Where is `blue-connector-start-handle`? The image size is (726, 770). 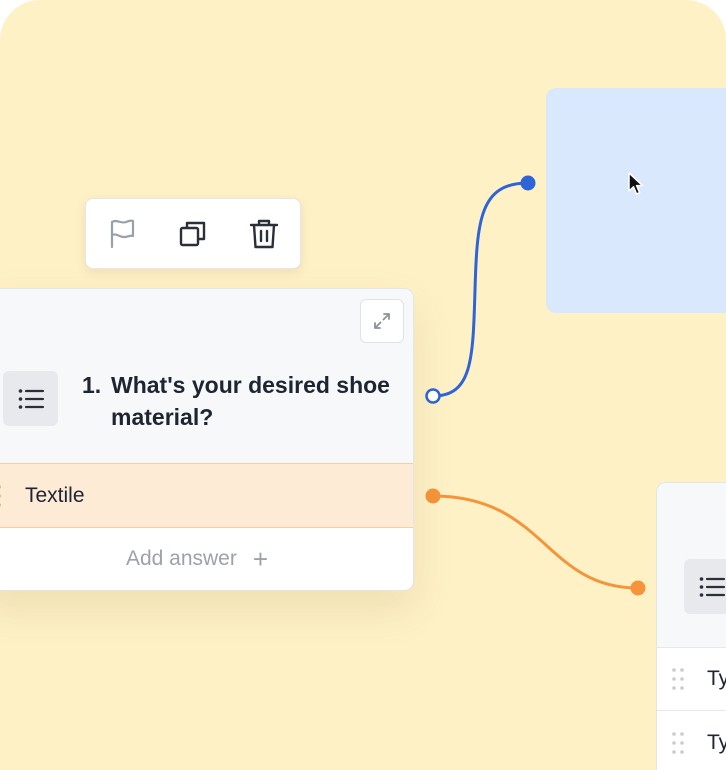 blue-connector-start-handle is located at coordinates (433, 396).